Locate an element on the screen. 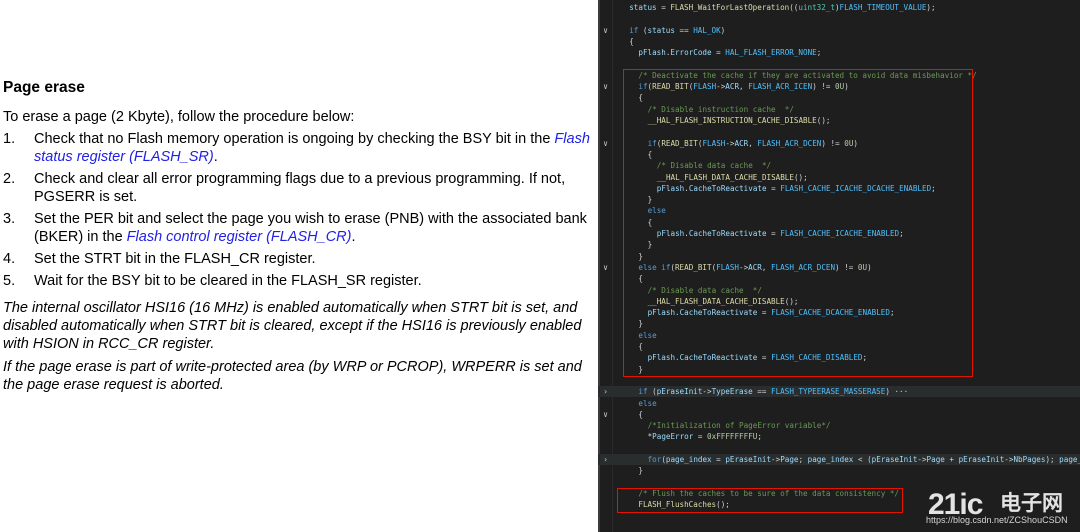 This screenshot has height=532, width=1080. step-number: 2. is located at coordinates (9, 179).